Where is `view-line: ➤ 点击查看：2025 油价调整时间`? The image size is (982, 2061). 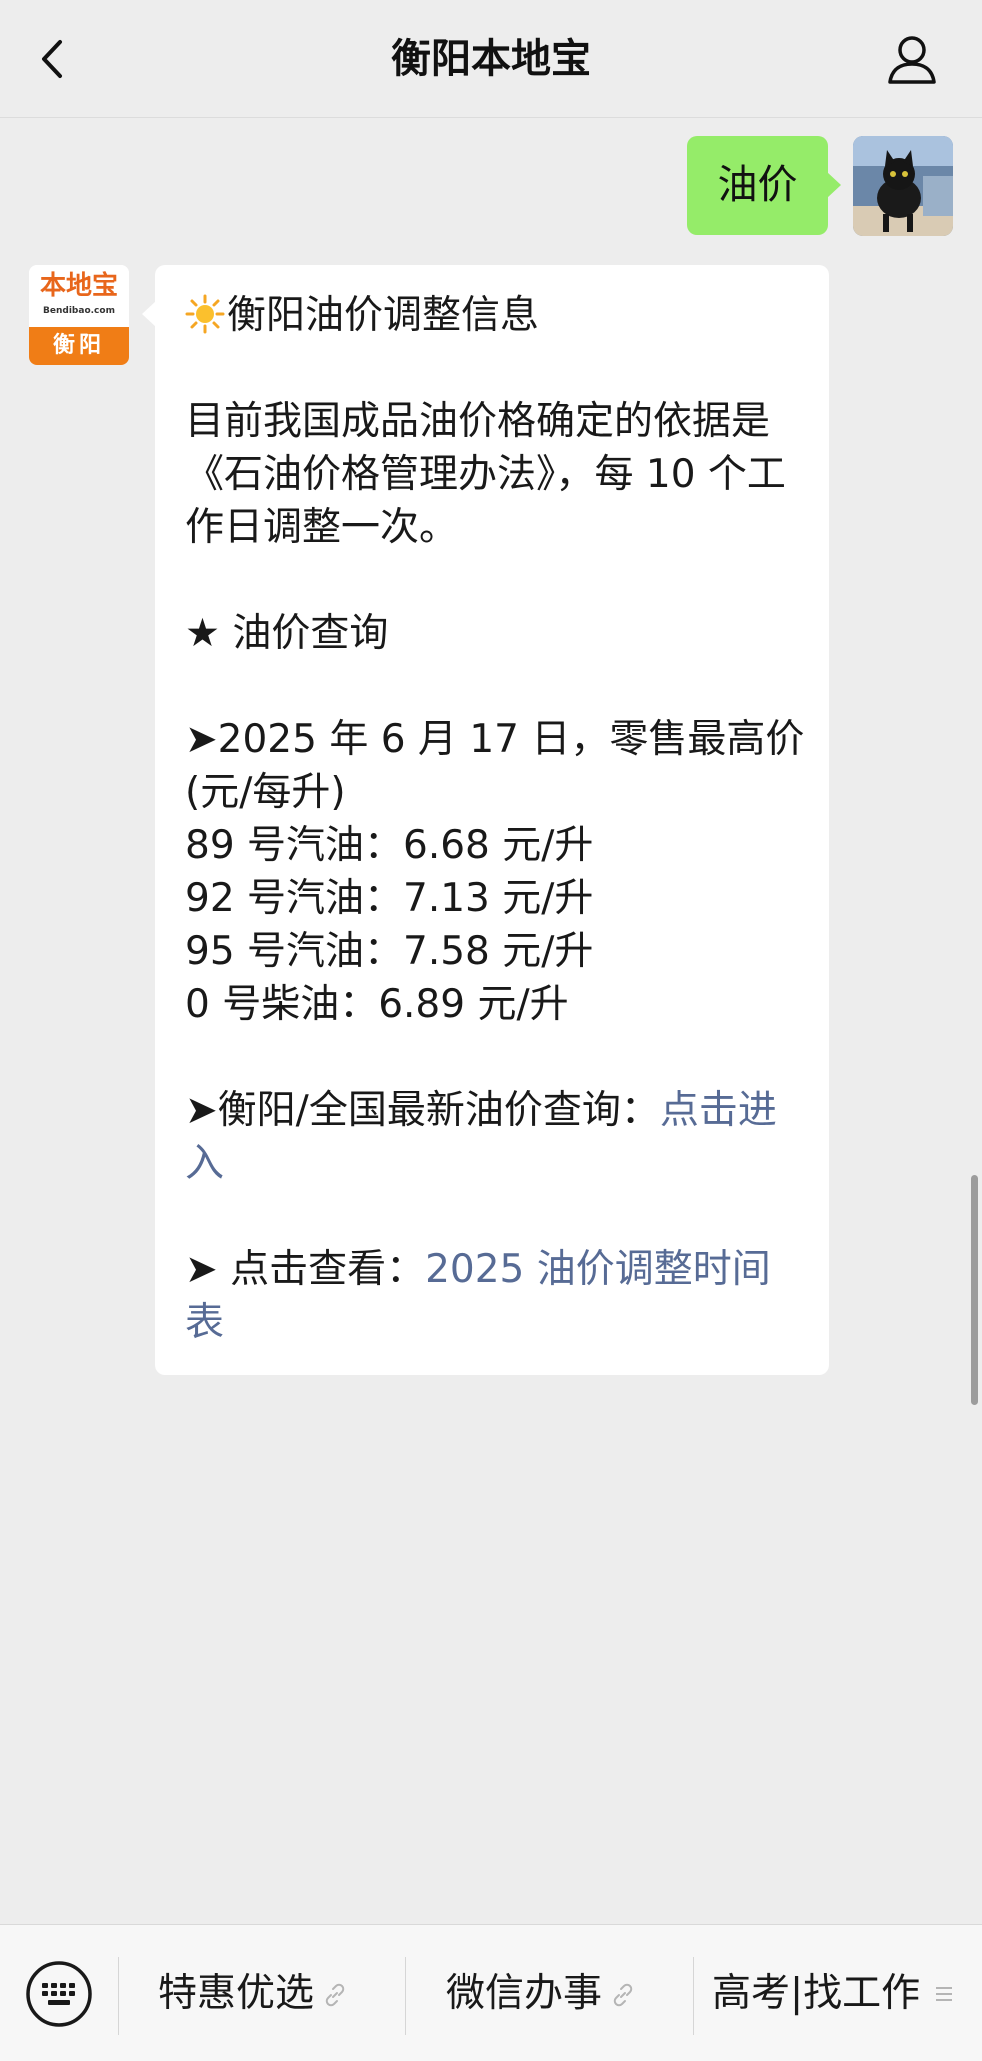 view-line: ➤ 点击查看：2025 油价调整时间 is located at coordinates (498, 1269).